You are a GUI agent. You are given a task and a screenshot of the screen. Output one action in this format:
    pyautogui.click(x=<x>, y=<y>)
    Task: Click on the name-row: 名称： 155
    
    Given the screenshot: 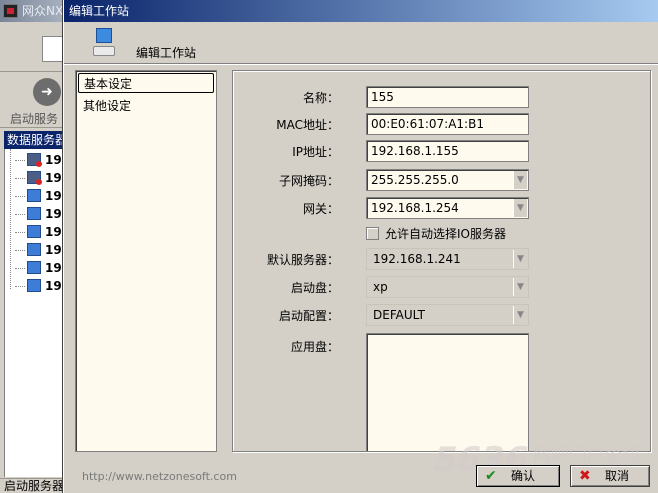 What is the action you would take?
    pyautogui.click(x=442, y=97)
    